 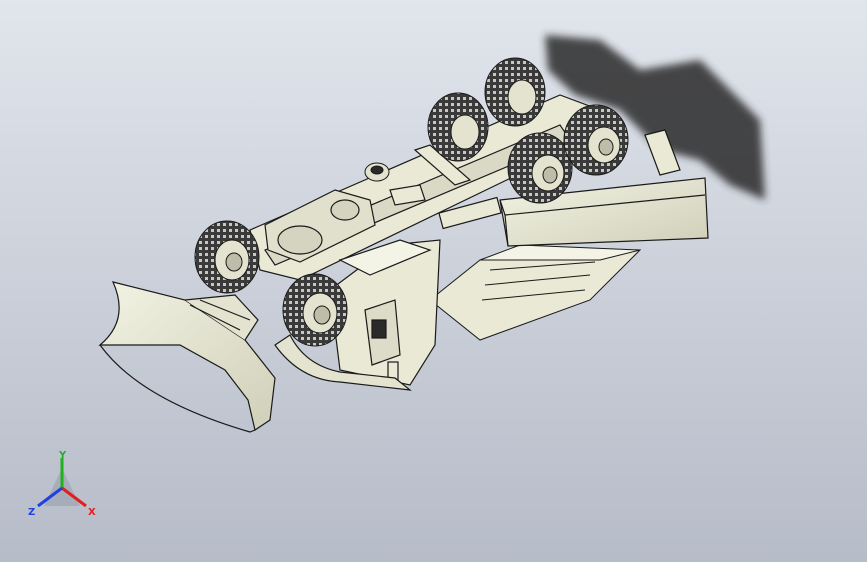 I want to click on x-axis-label: X, so click(x=92, y=512).